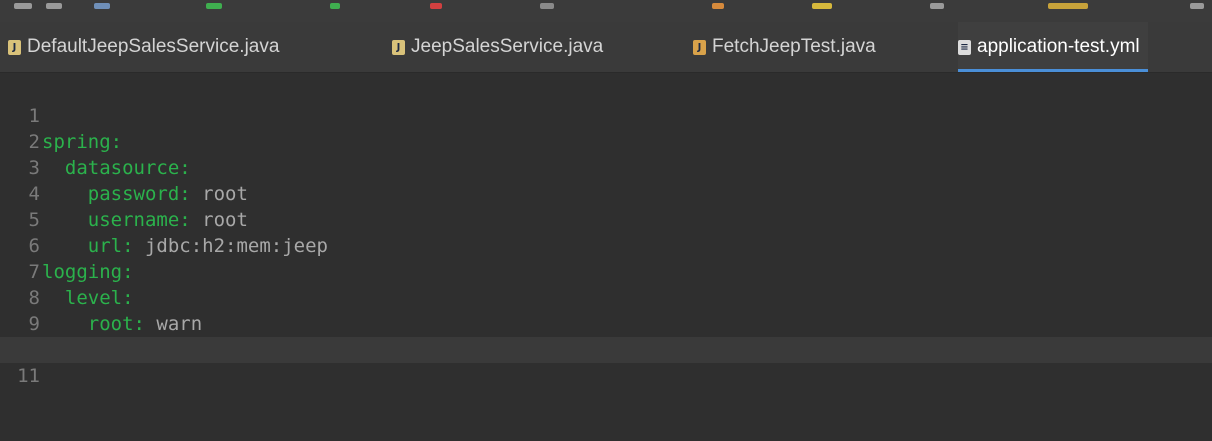 The image size is (1212, 441). Describe the element at coordinates (964, 47) in the screenshot. I see `yaml-file-icon: ≡` at that location.